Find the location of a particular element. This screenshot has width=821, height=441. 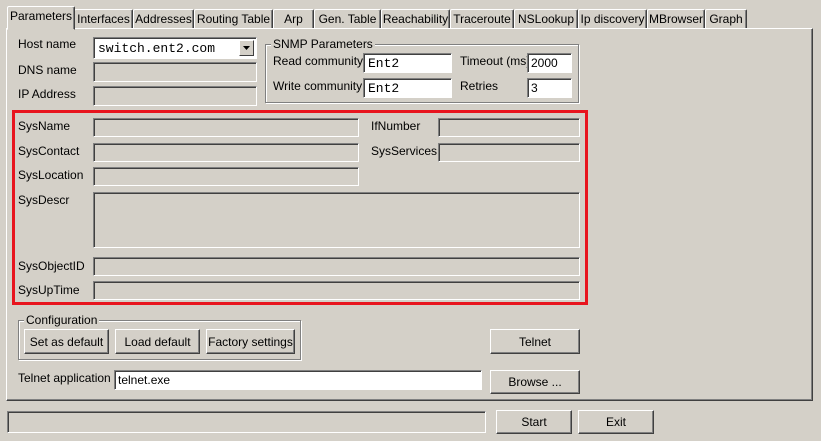

tab-addresses: Addresses is located at coordinates (163, 19).